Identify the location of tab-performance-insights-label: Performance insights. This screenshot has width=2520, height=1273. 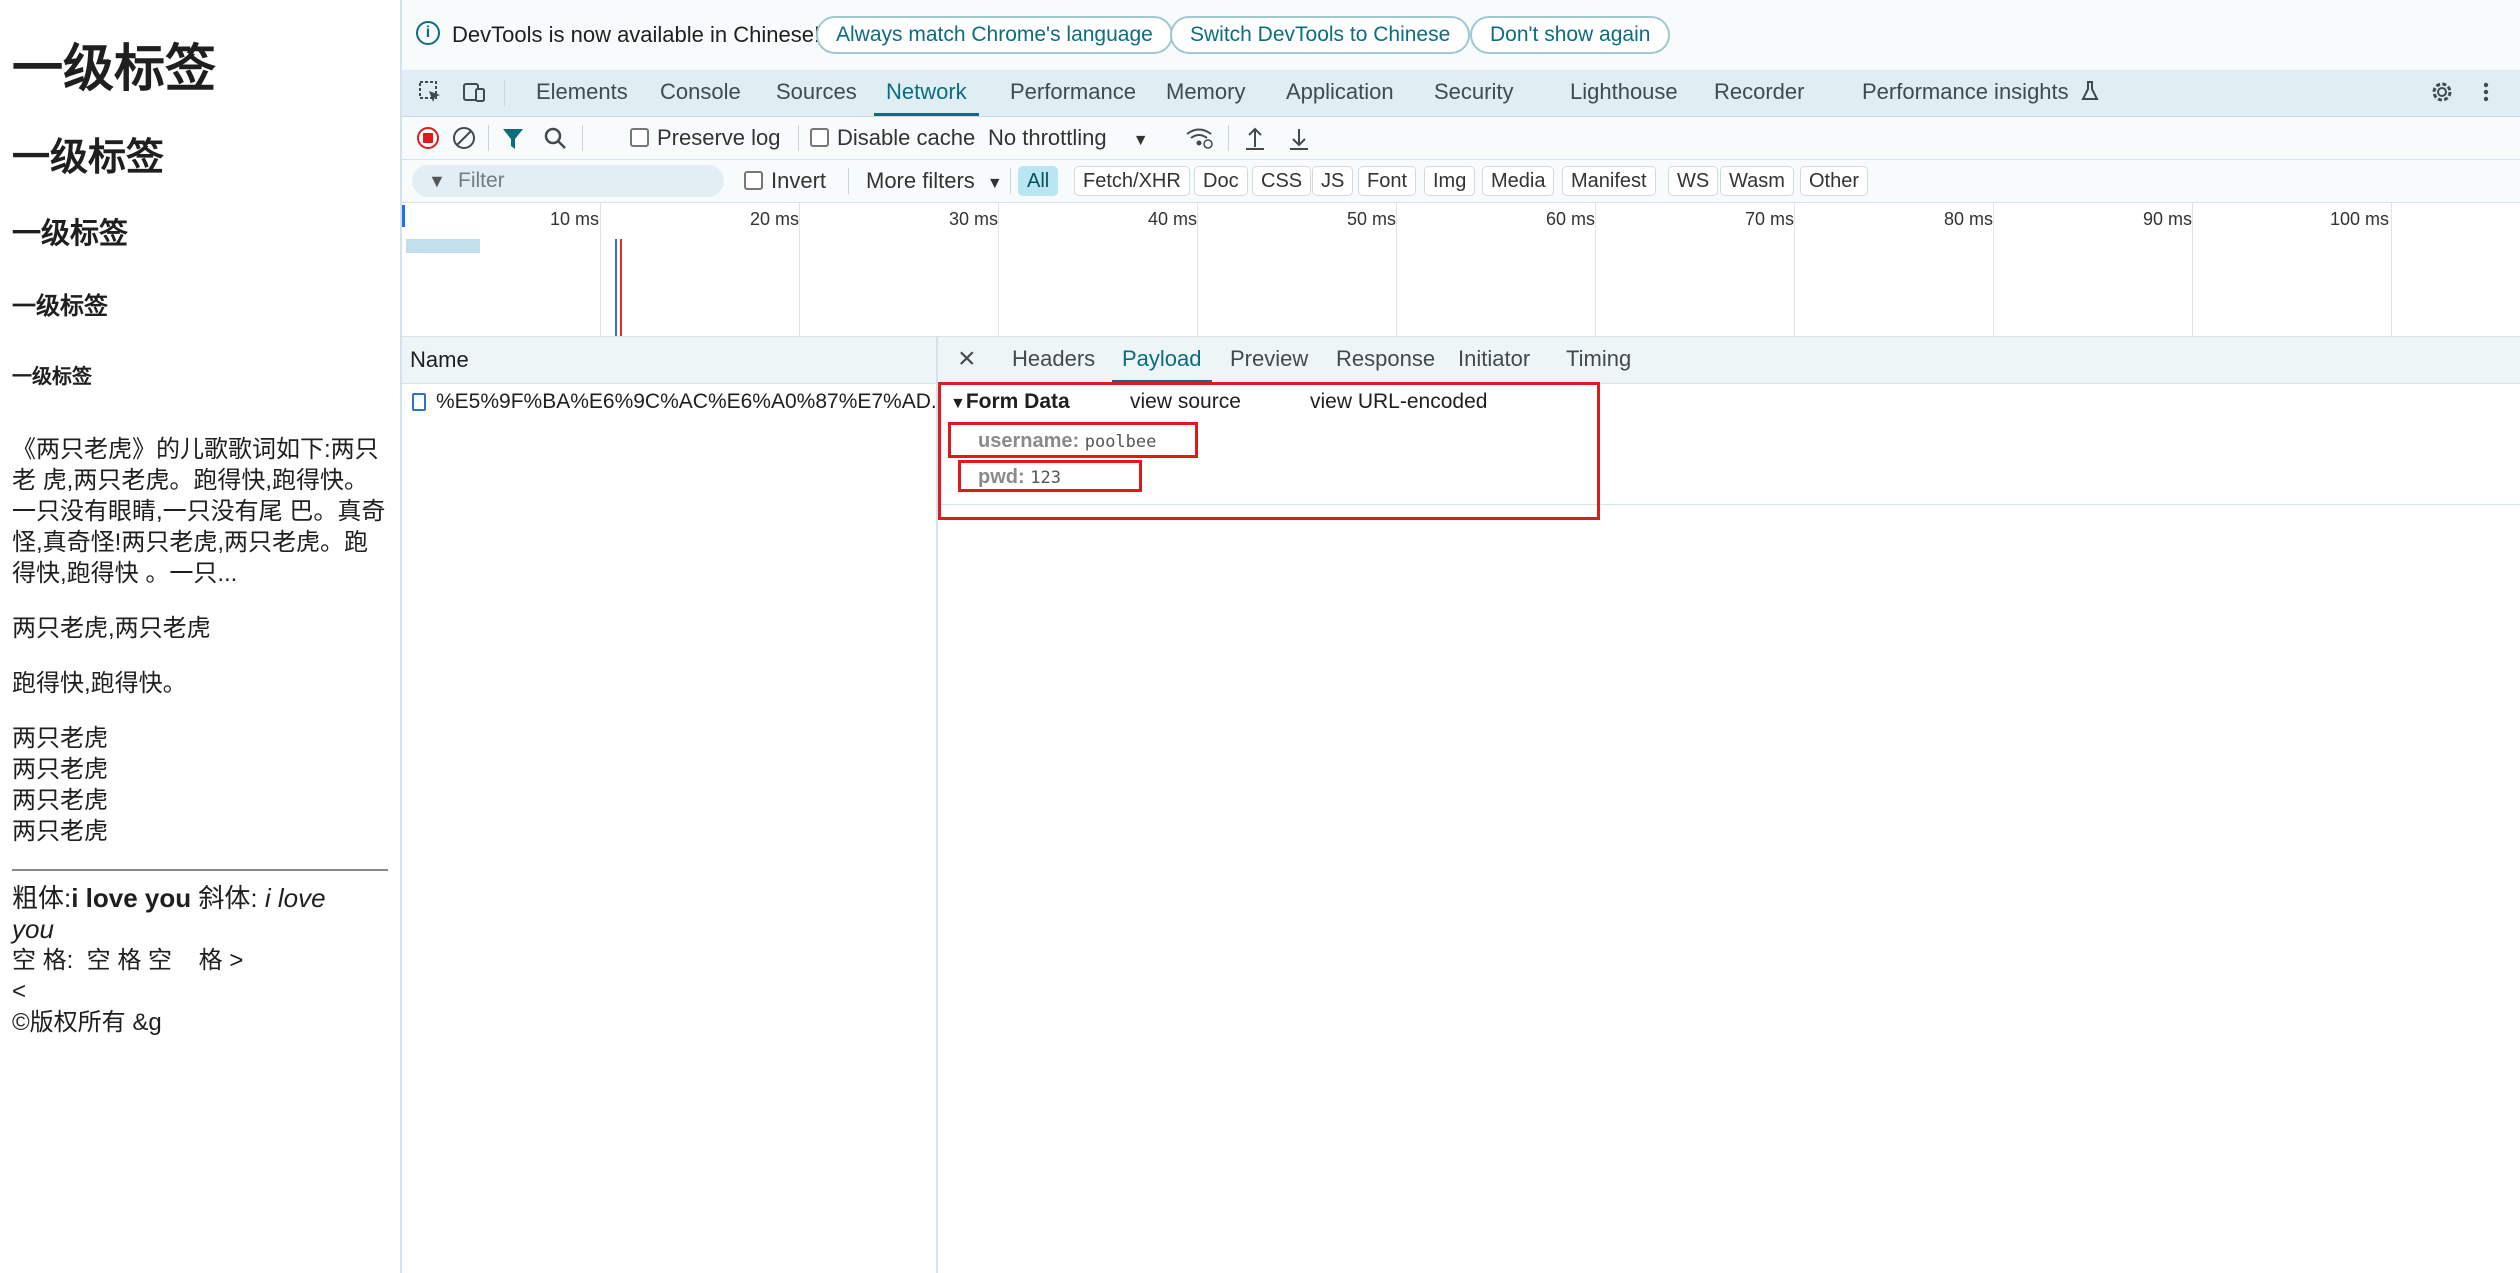
(1965, 91).